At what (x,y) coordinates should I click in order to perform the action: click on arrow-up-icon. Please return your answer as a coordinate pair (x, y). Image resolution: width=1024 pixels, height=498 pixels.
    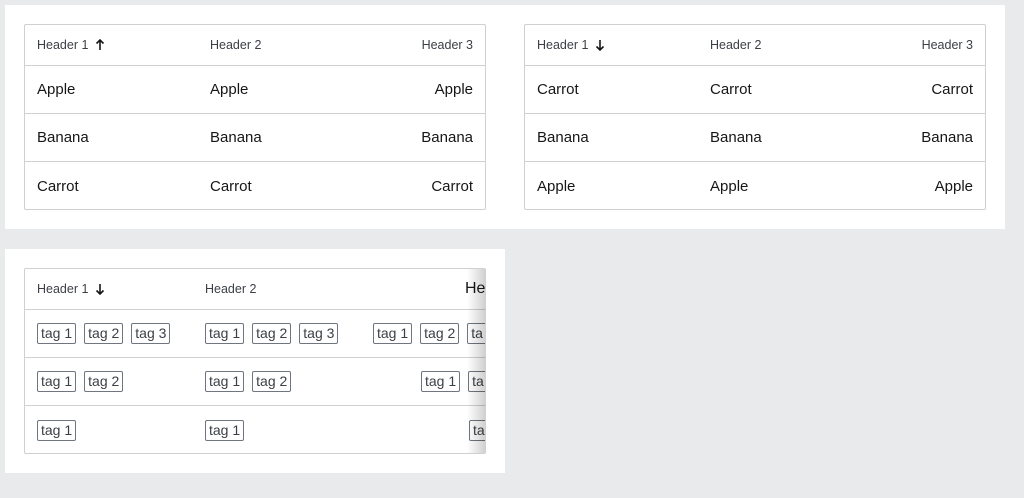
    Looking at the image, I should click on (100, 45).